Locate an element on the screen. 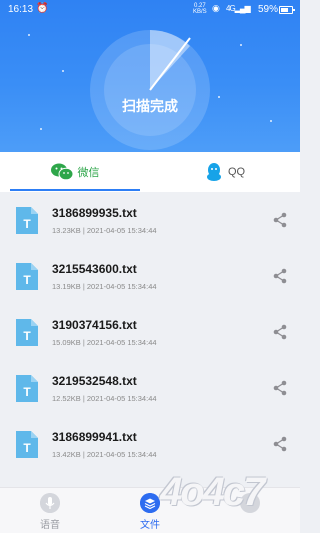 Image resolution: width=320 pixels, height=533 pixels. wifi-icon: ◉ is located at coordinates (216, 8).